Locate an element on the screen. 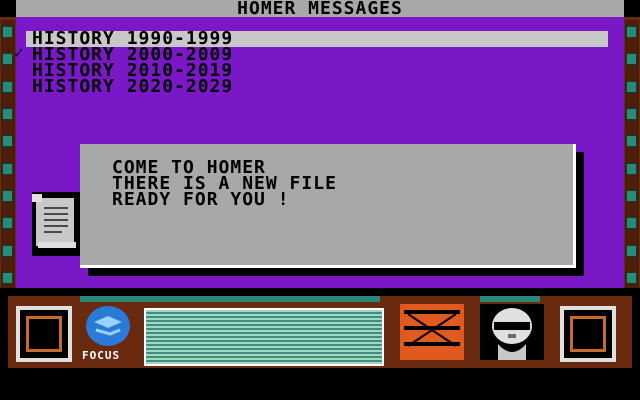 Image resolution: width=640 pixels, height=400 pixels. status-panel is located at coordinates (264, 337).